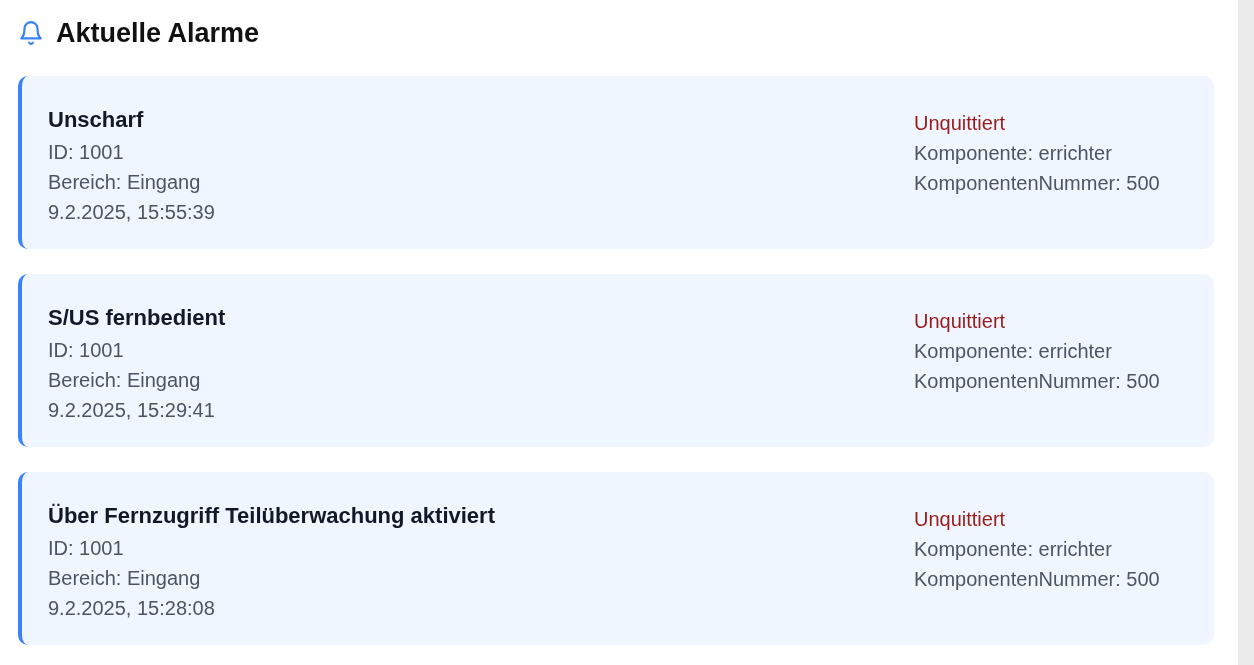 The height and width of the screenshot is (665, 1254). Describe the element at coordinates (137, 318) in the screenshot. I see `alarm-title: S/US fernbedient` at that location.